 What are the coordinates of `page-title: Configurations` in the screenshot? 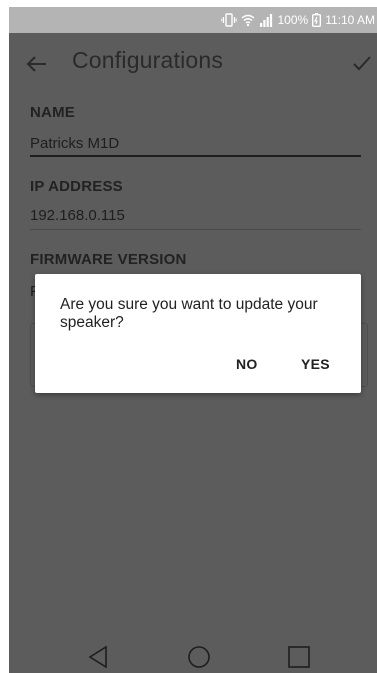 It's located at (148, 60).